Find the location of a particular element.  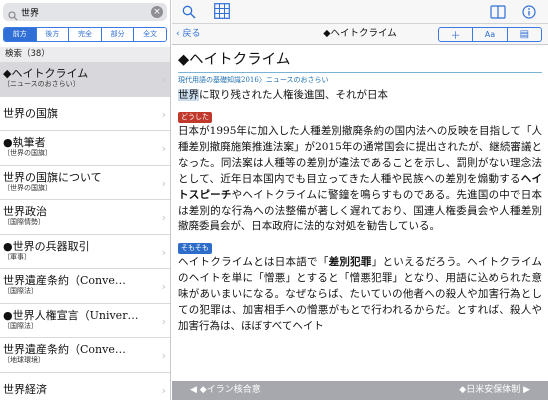

article-navbar: ‹ 戻る ◆ヘイトクライム ＋ Aa ▤ is located at coordinates (360, 34).